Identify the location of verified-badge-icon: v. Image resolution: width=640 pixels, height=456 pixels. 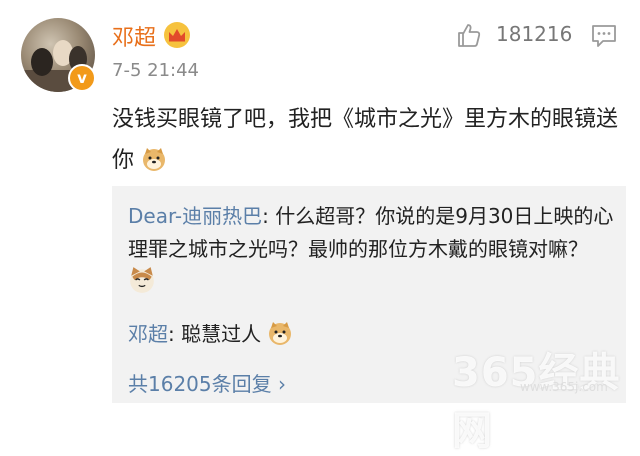
(82, 78).